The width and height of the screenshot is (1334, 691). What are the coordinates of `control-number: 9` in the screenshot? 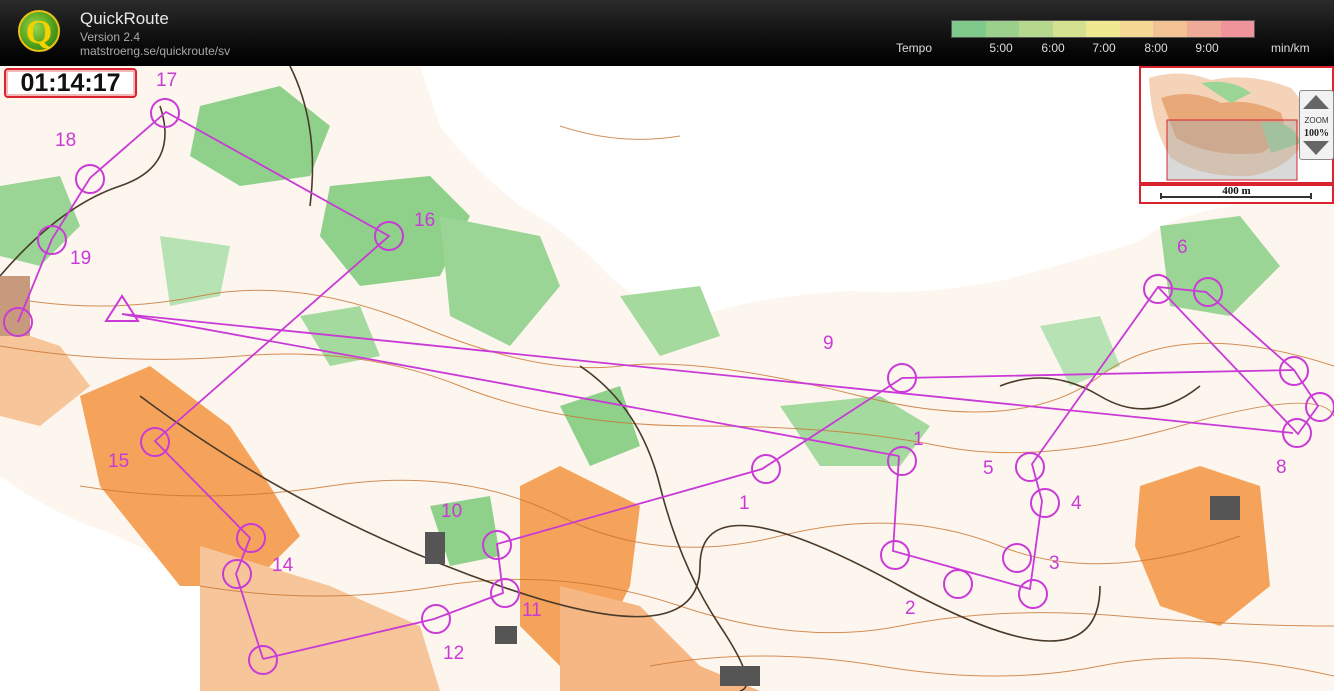 It's located at (828, 343).